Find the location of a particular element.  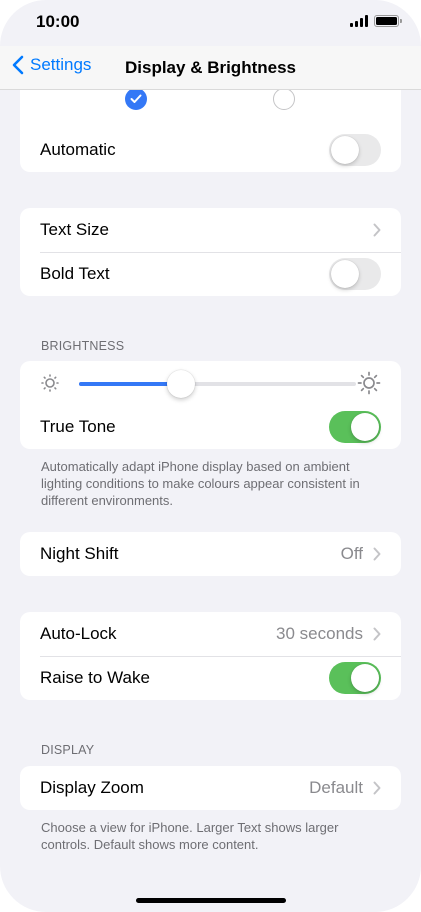

display-zoom-value: Default is located at coordinates (336, 787).